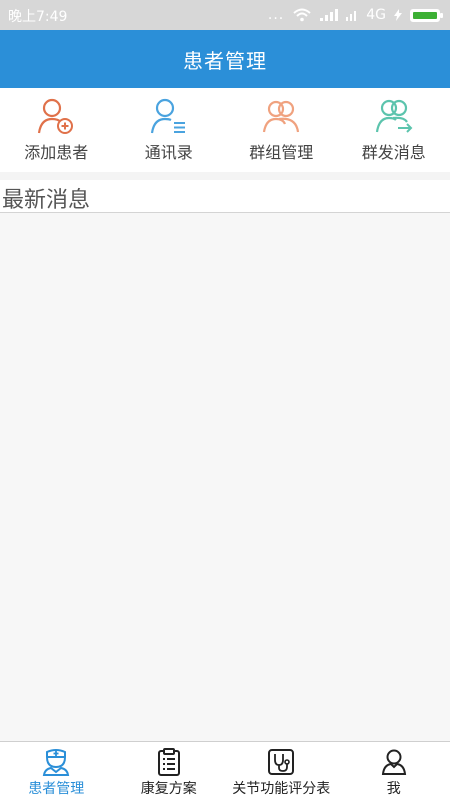  I want to click on user-icon, so click(393, 762).